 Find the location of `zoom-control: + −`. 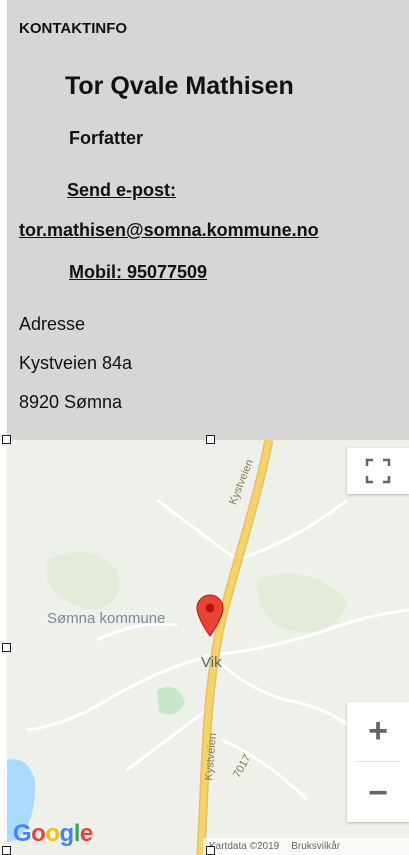

zoom-control: + − is located at coordinates (378, 762).